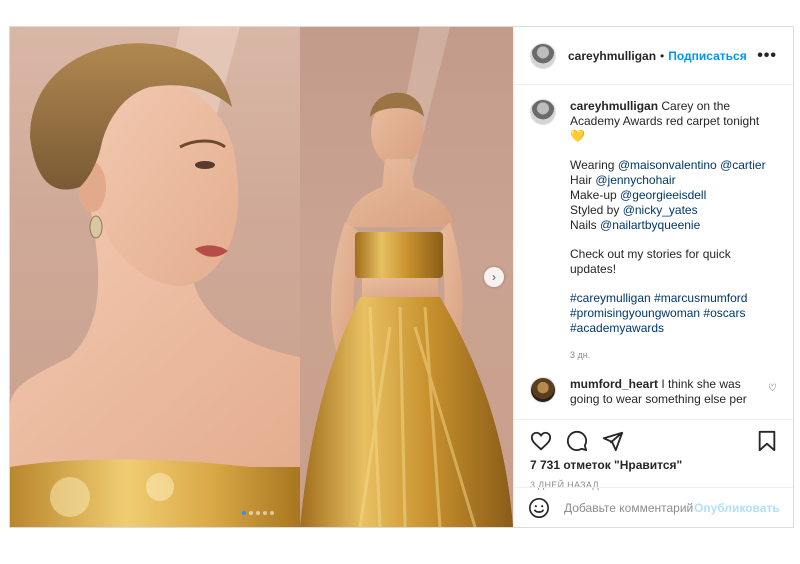  I want to click on hashtag-link: #academyawards, so click(617, 328).